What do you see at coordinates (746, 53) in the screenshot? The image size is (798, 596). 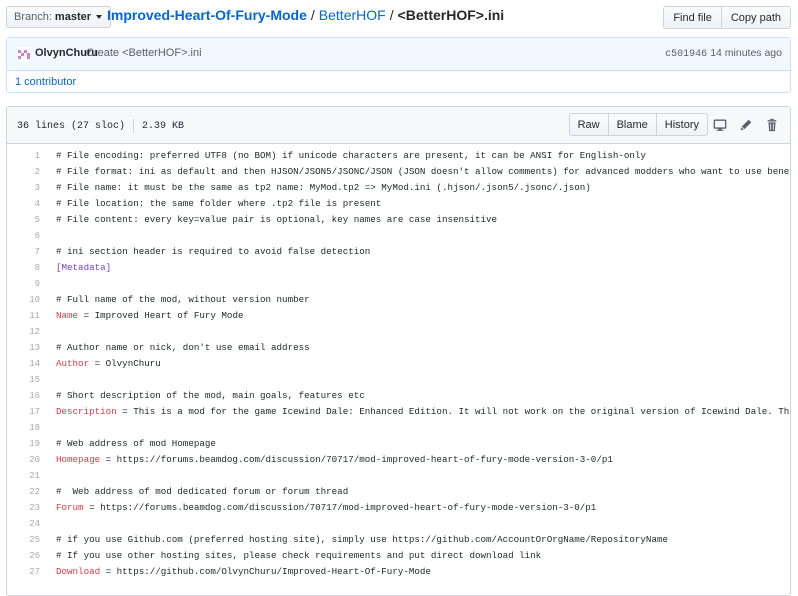 I see `commit-time: 14 minutes ago` at bounding box center [746, 53].